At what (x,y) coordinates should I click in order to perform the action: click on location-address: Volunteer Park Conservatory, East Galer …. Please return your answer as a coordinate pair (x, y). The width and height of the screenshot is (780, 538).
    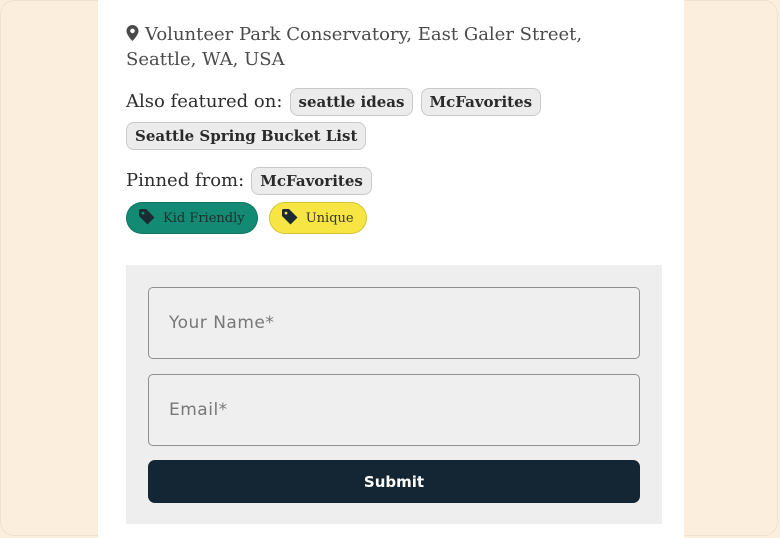
    Looking at the image, I should click on (354, 47).